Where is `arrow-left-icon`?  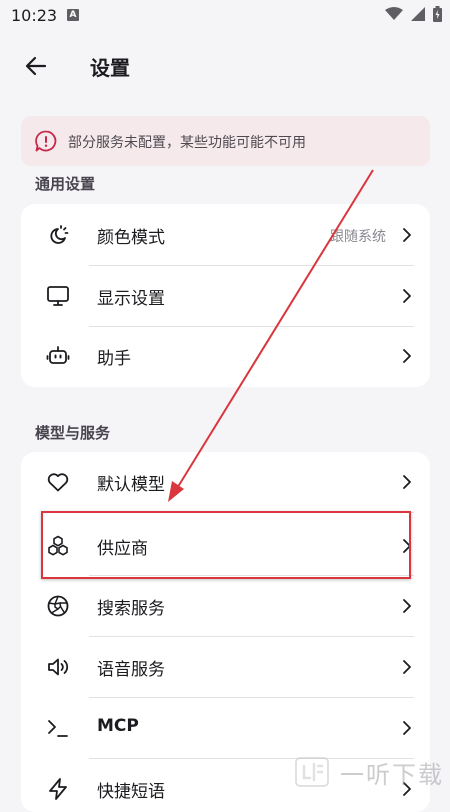 arrow-left-icon is located at coordinates (36, 66).